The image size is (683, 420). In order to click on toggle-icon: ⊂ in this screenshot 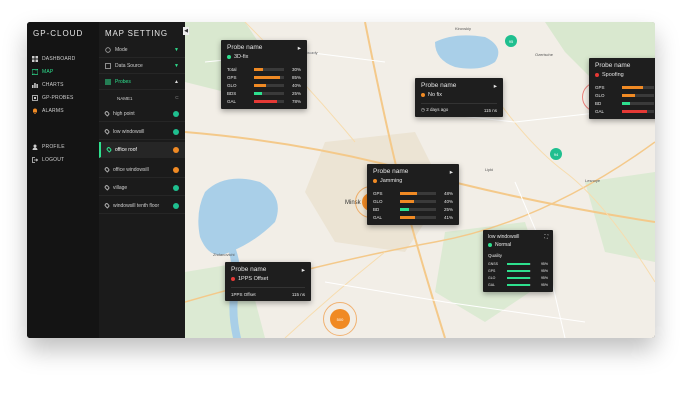, I will do `click(177, 98)`.